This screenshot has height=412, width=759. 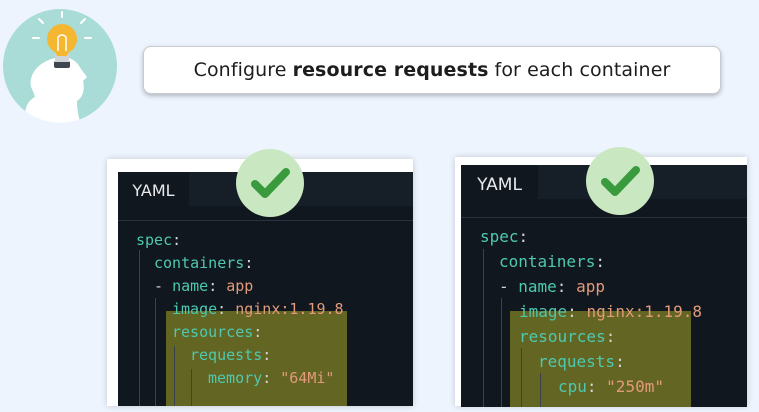 I want to click on lightbulb-head-icon, so click(x=60, y=66).